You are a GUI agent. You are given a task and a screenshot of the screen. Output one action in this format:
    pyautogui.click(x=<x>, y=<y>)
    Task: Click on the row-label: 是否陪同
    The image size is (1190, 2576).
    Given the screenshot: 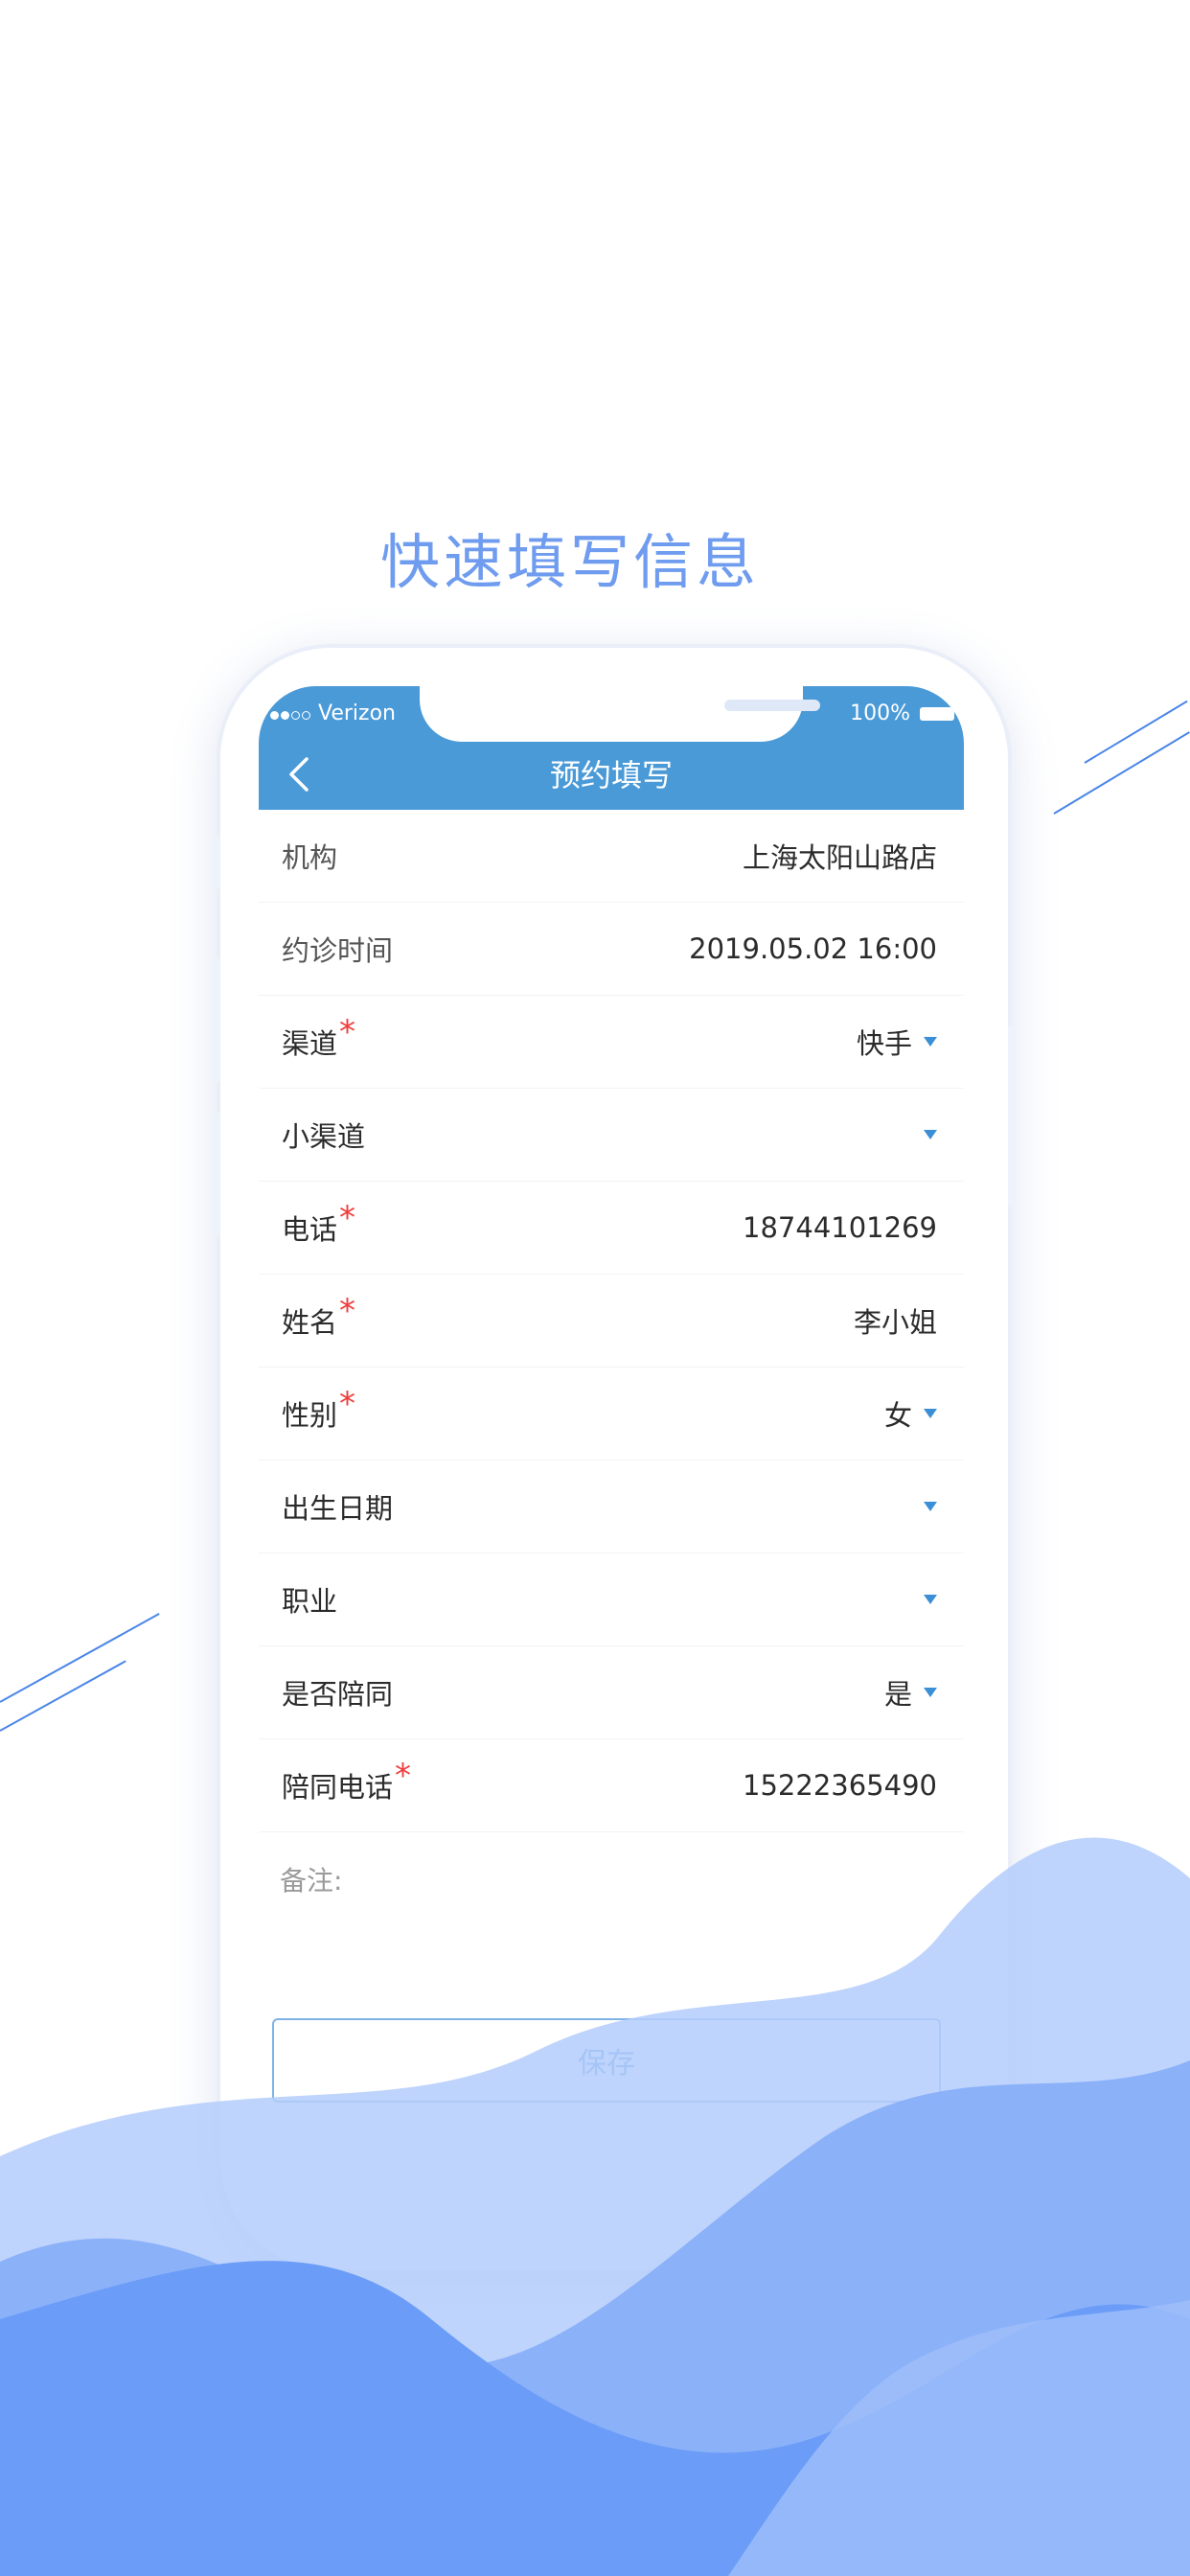 What is the action you would take?
    pyautogui.click(x=338, y=1694)
    